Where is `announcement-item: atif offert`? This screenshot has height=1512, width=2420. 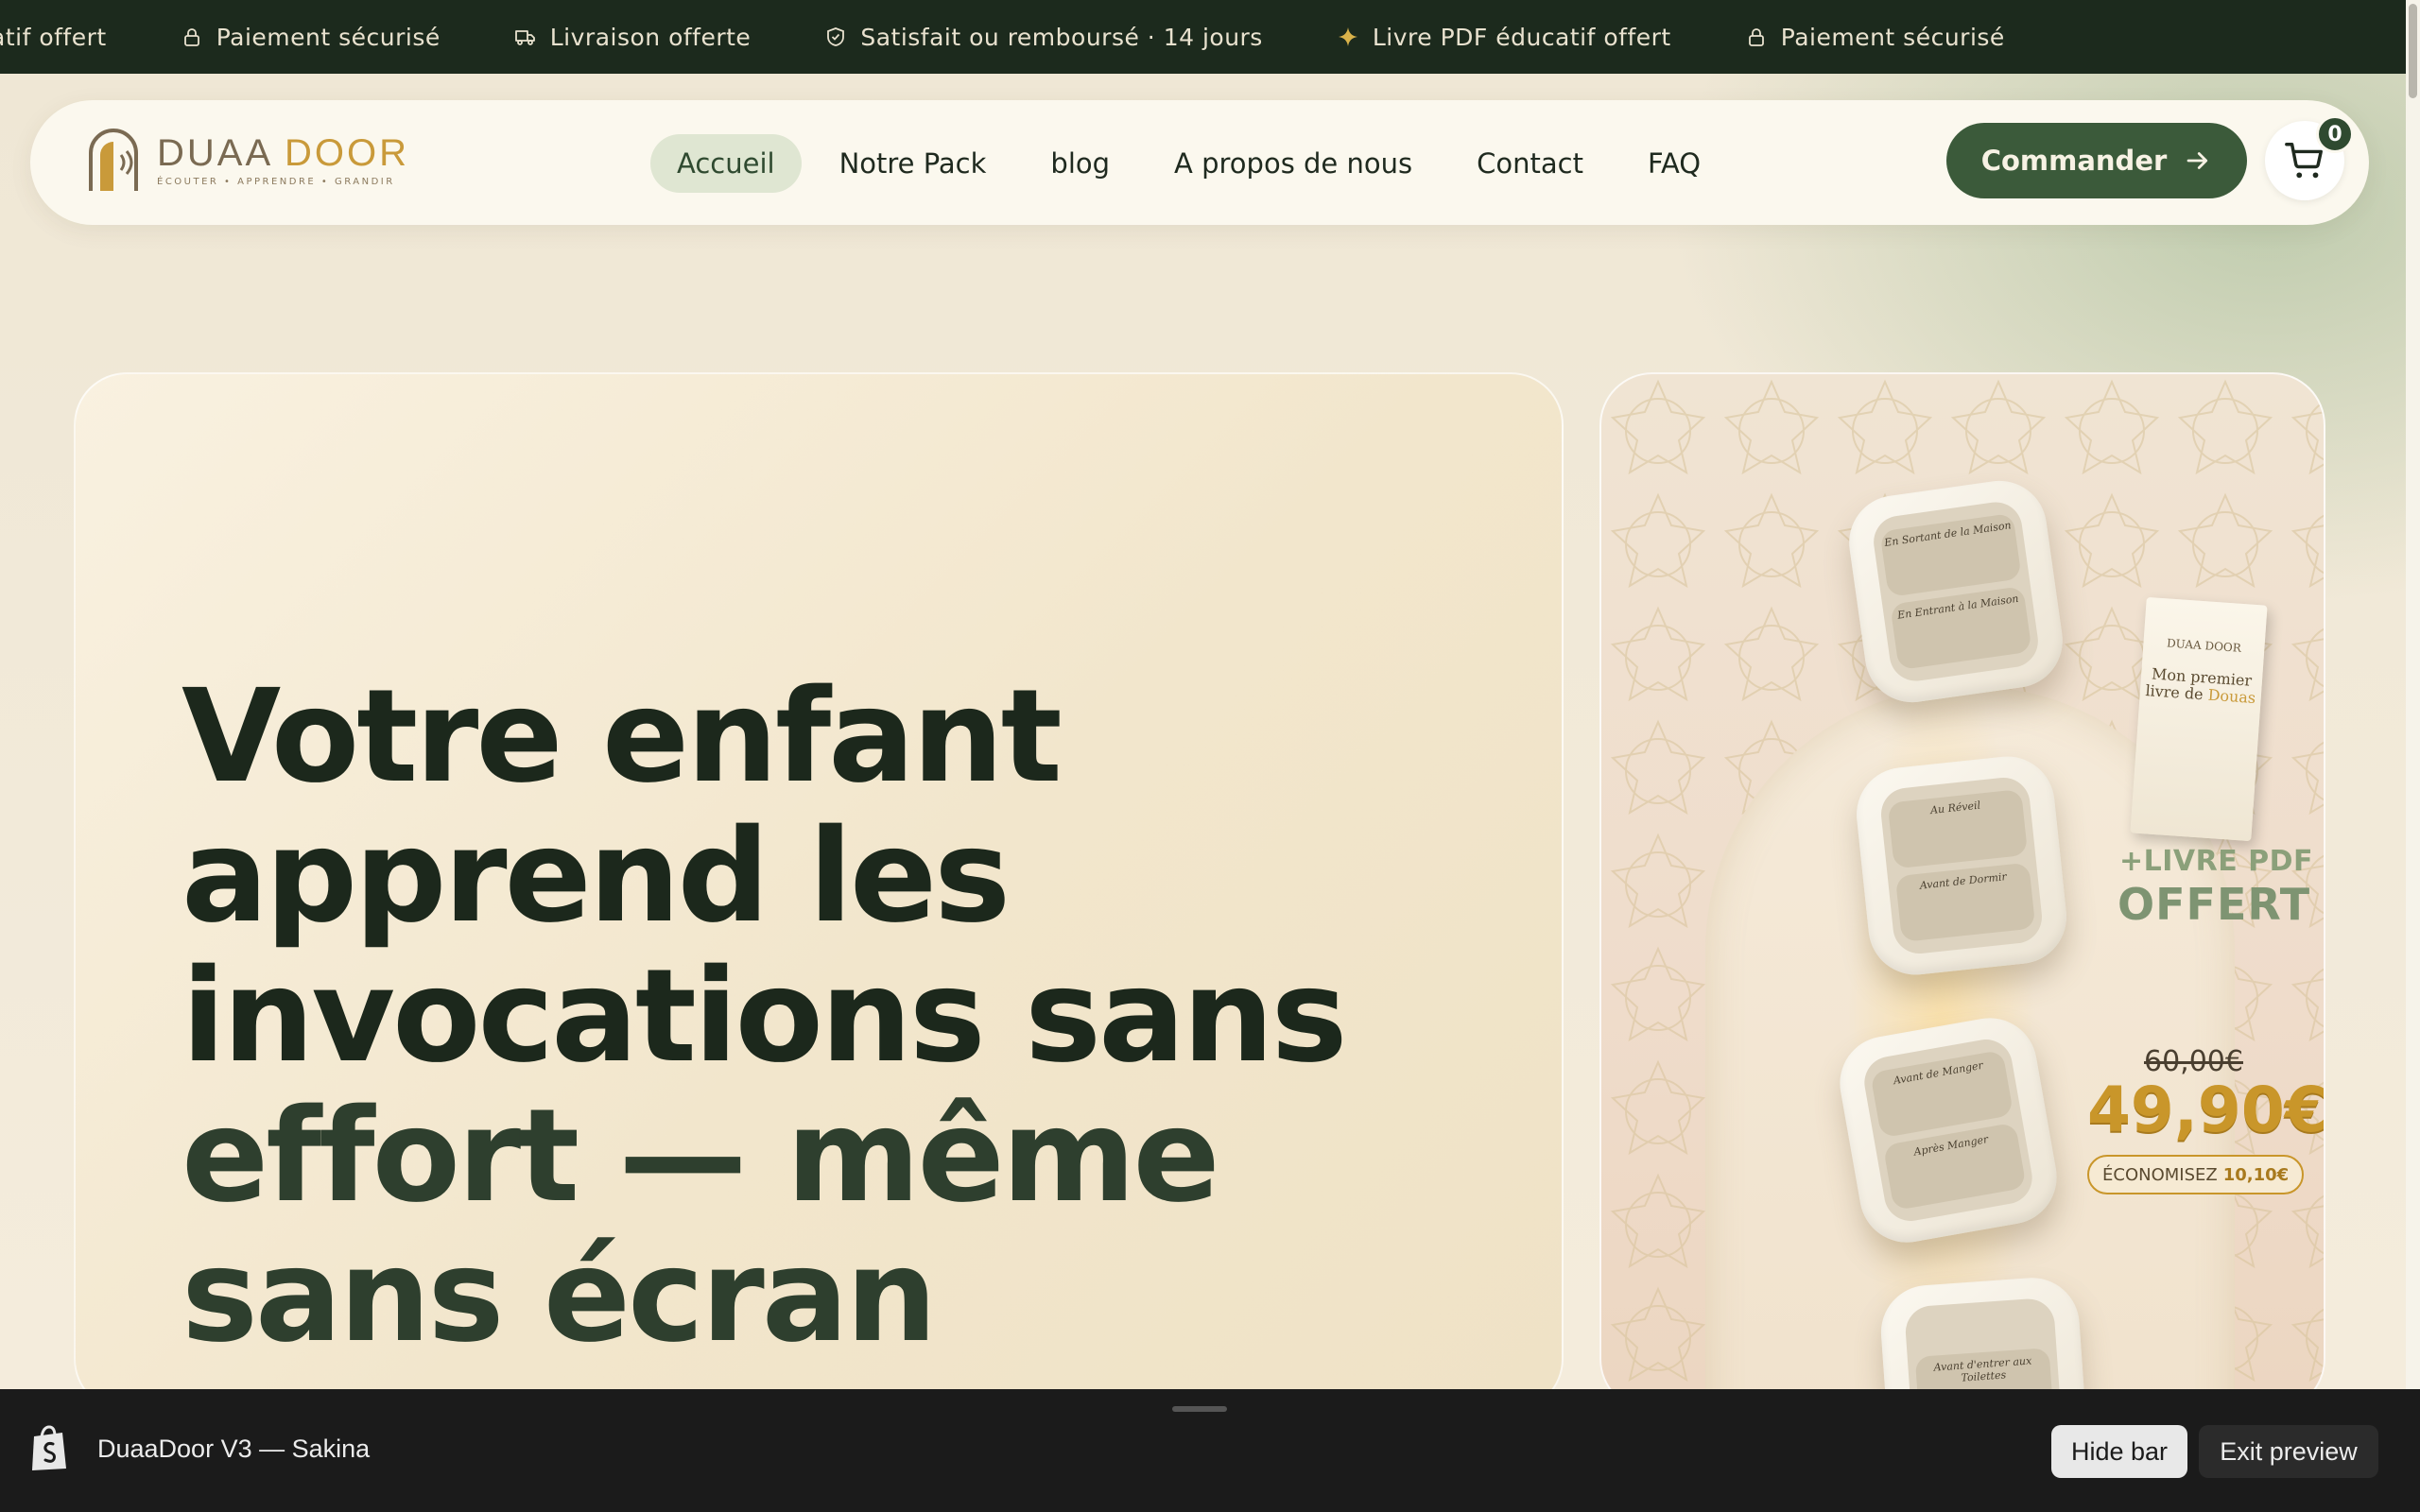 announcement-item: atif offert is located at coordinates (53, 37).